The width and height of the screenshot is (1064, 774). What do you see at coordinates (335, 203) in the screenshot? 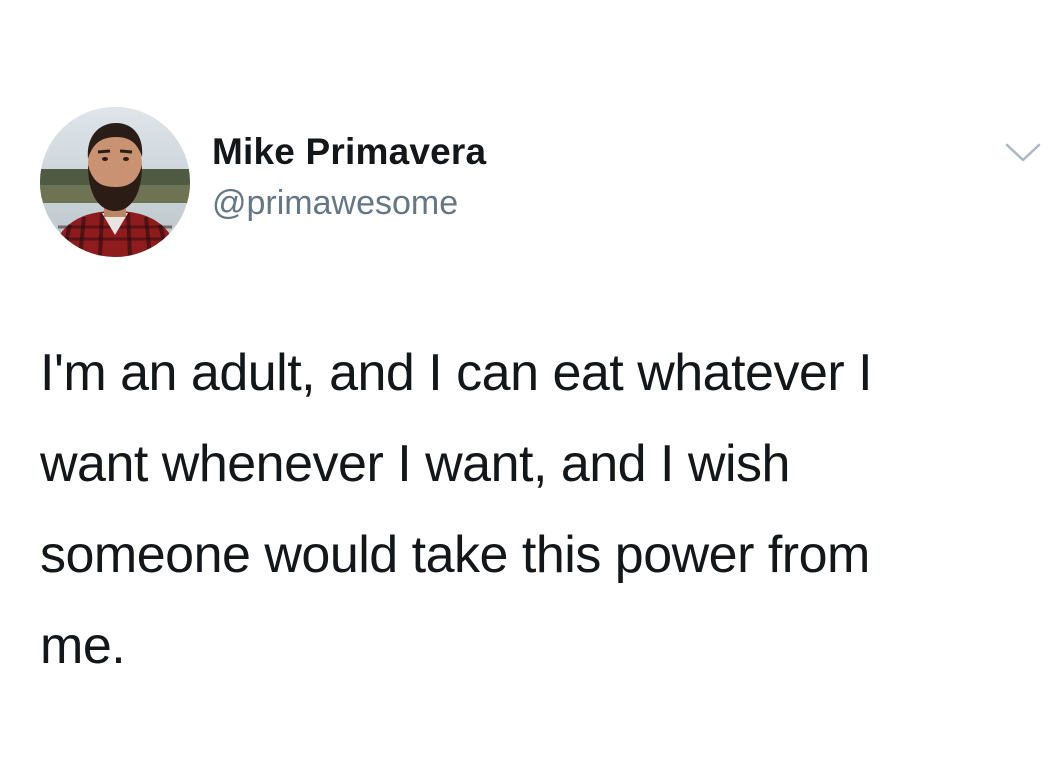
I see `author-handle: @primawesome` at bounding box center [335, 203].